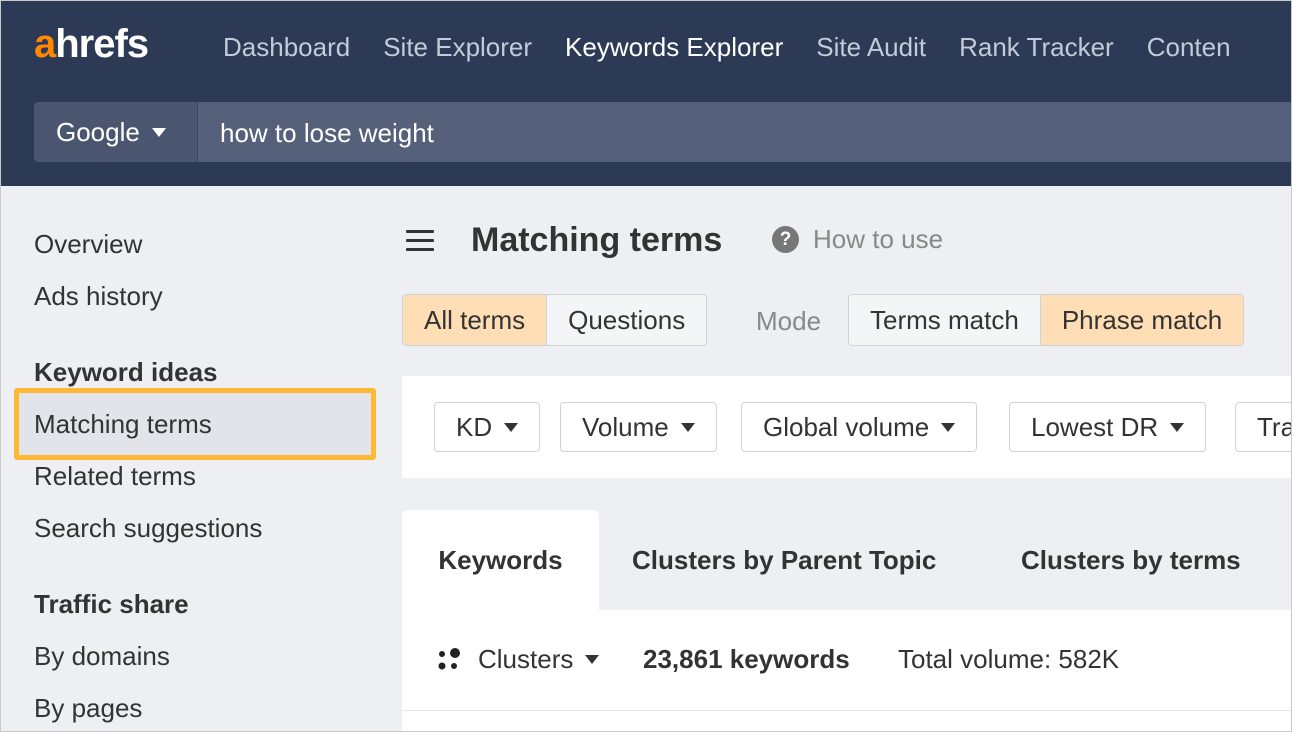  Describe the element at coordinates (526, 659) in the screenshot. I see `clusters-label: Clusters` at that location.